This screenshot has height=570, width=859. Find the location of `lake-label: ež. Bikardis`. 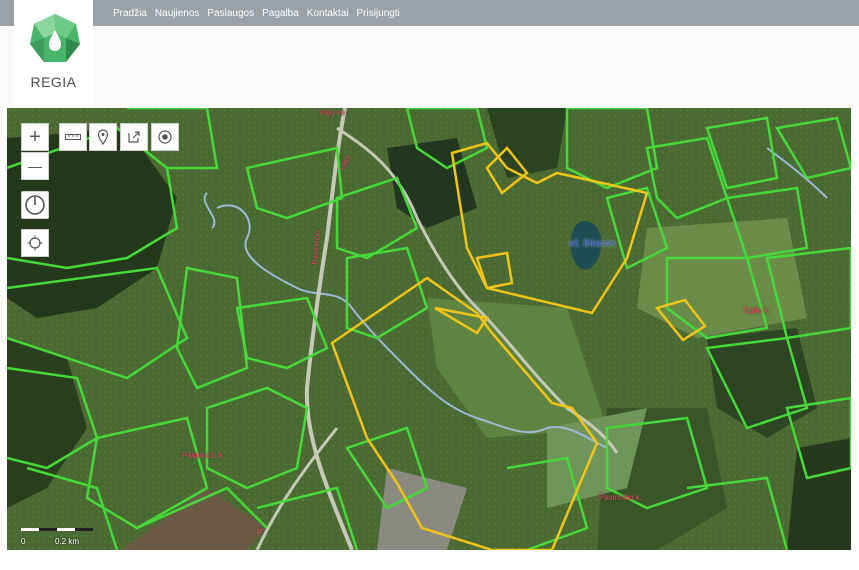

lake-label: ež. Bikardis is located at coordinates (592, 243).